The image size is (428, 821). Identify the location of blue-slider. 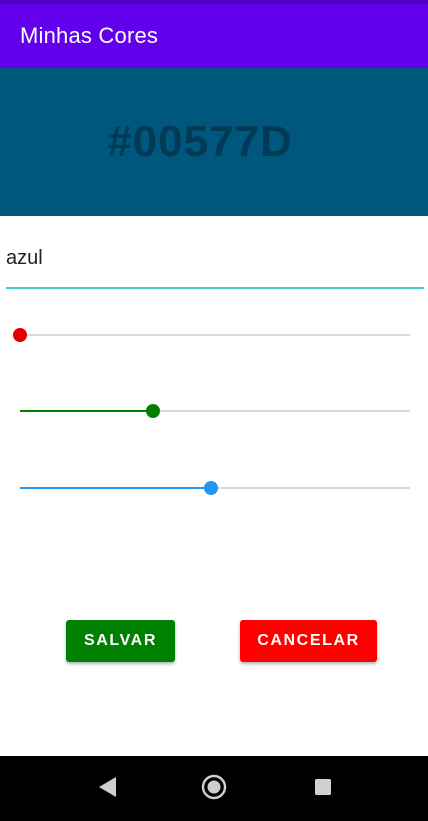
(215, 488).